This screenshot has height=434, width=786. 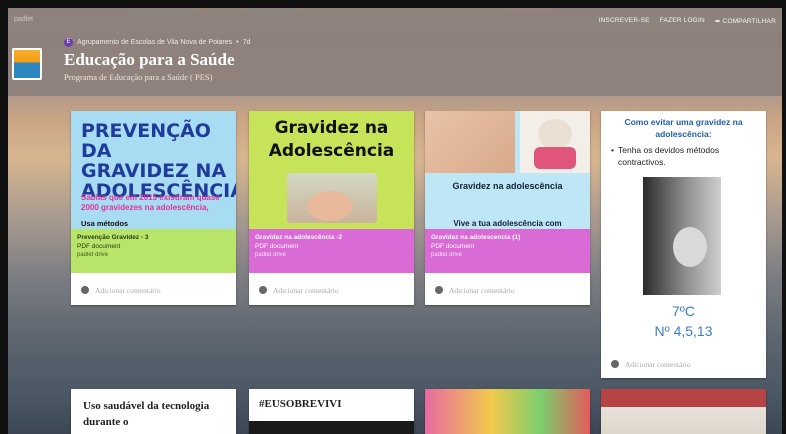 What do you see at coordinates (749, 21) in the screenshot?
I see `share-label: COMPARTILHAR` at bounding box center [749, 21].